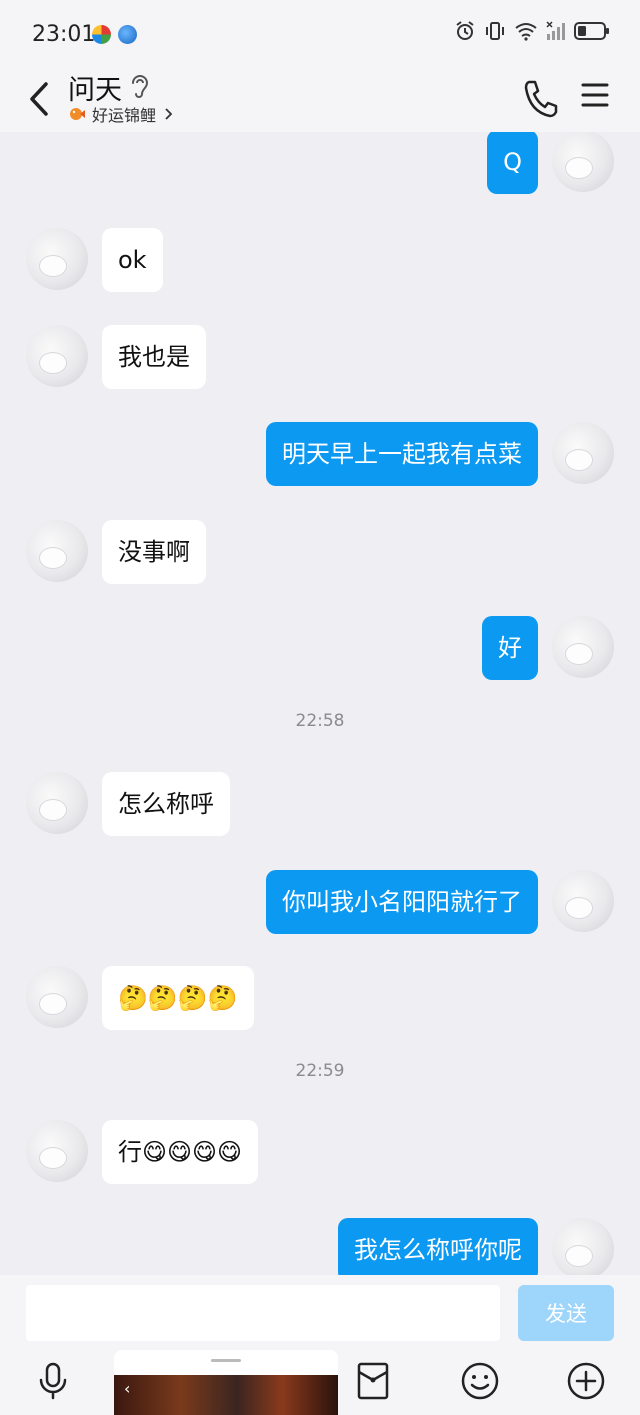 This screenshot has width=640, height=1415. What do you see at coordinates (127, 34) in the screenshot?
I see `browser-notification-icon` at bounding box center [127, 34].